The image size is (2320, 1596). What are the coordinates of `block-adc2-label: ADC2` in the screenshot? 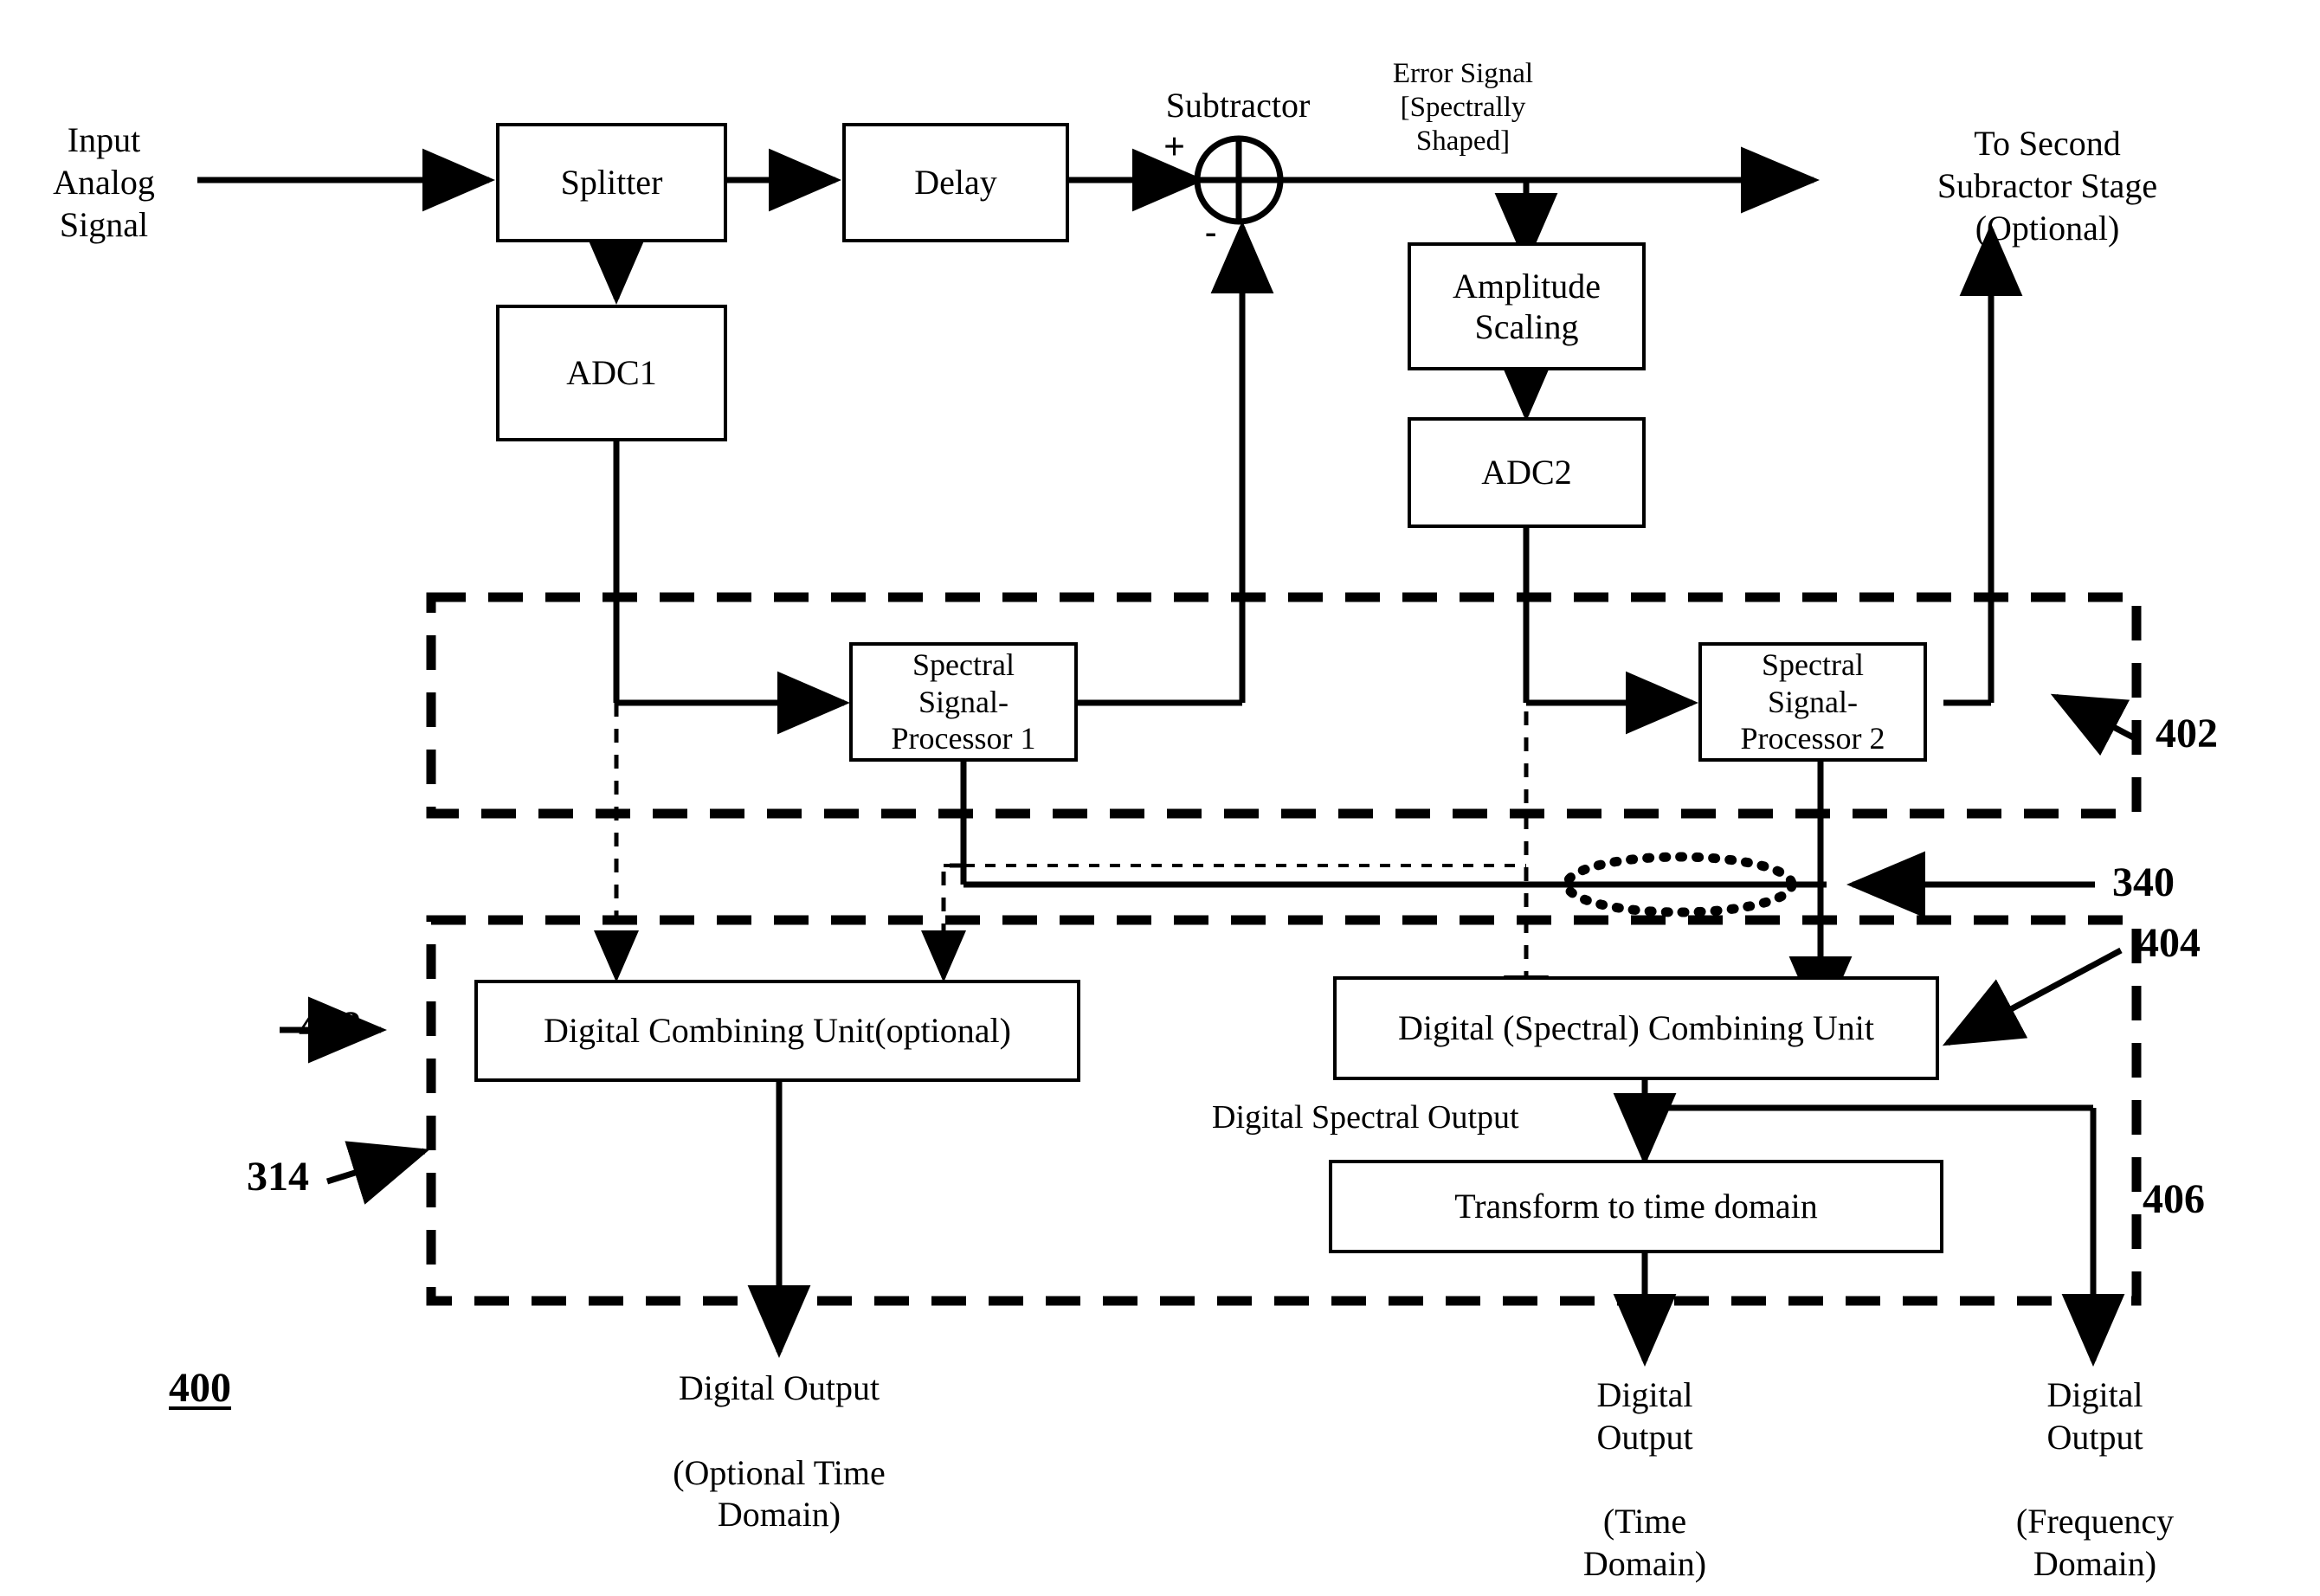 It's located at (1526, 472).